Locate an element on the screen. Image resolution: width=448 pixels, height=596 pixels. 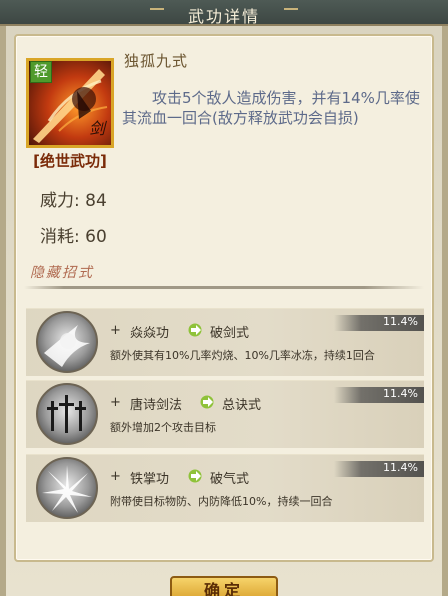
move-description: 额外使其有10%几率灼烧、10%几率冰冻，持续1回合 is located at coordinates (242, 355).